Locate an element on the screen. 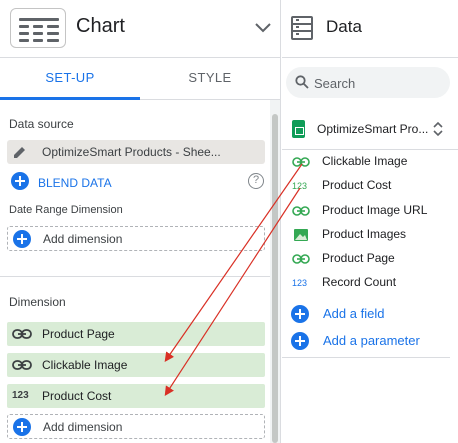  field-label: Product Image URL is located at coordinates (375, 210).